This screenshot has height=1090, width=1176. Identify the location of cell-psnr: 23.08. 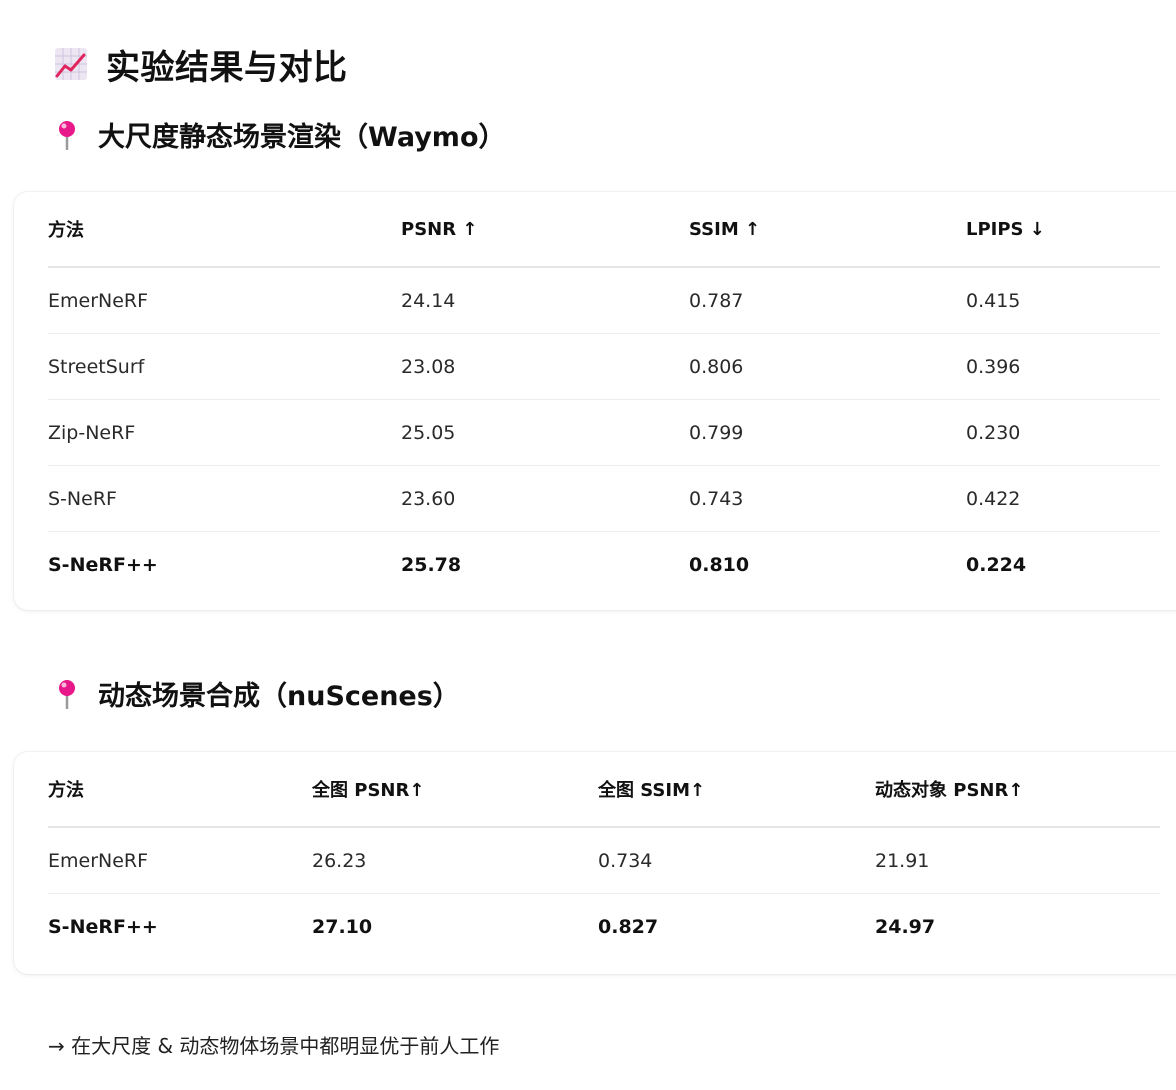
(545, 366).